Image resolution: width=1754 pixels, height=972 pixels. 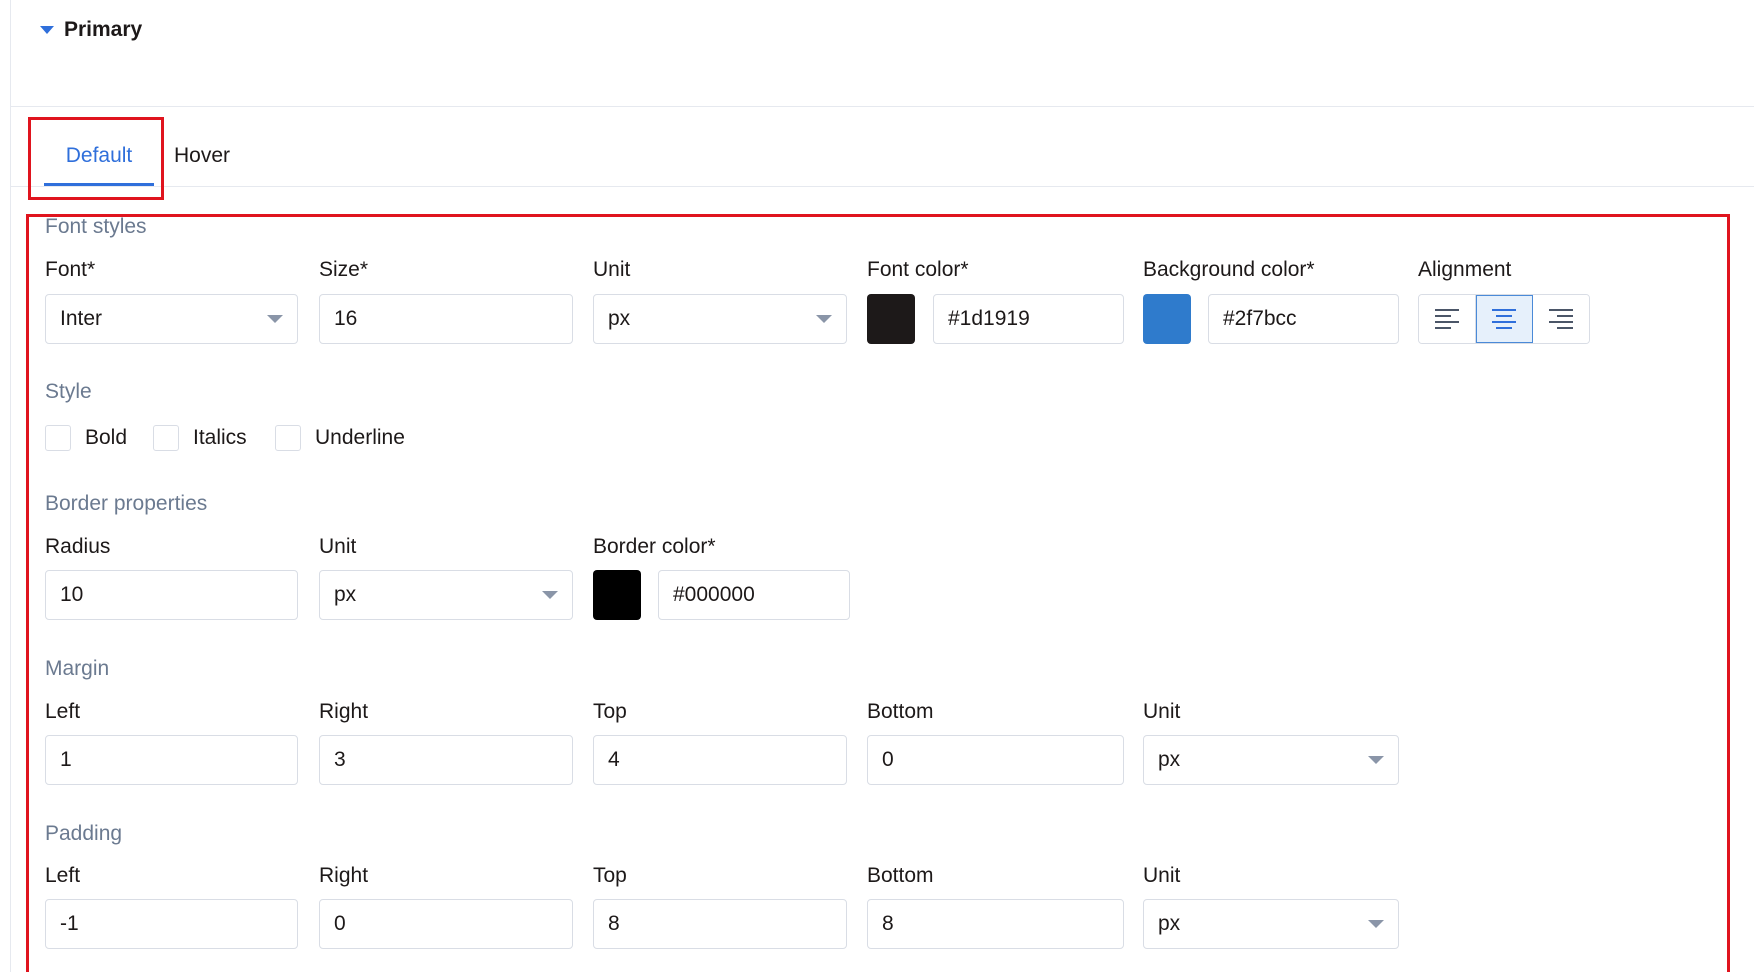 I want to click on margin-unit-label: Unit, so click(x=1162, y=711).